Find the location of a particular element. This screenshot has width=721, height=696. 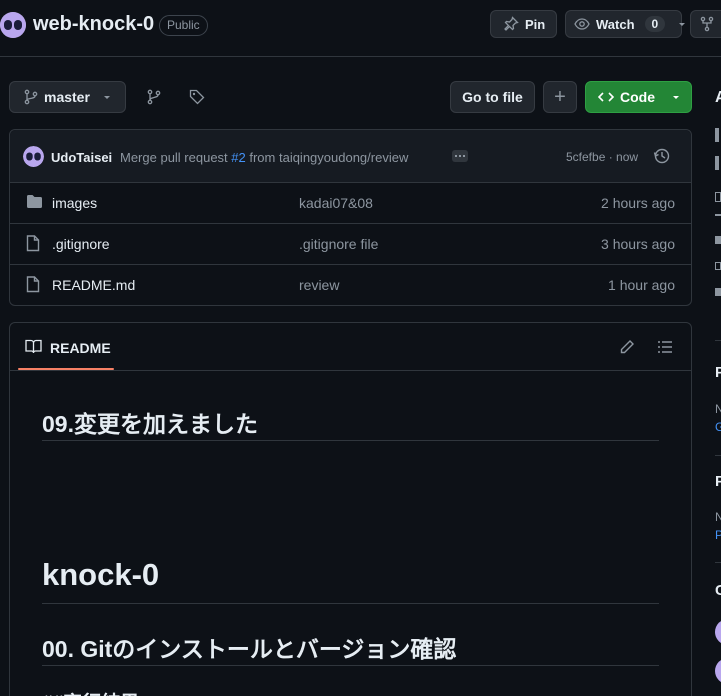

eye-icon is located at coordinates (582, 24).